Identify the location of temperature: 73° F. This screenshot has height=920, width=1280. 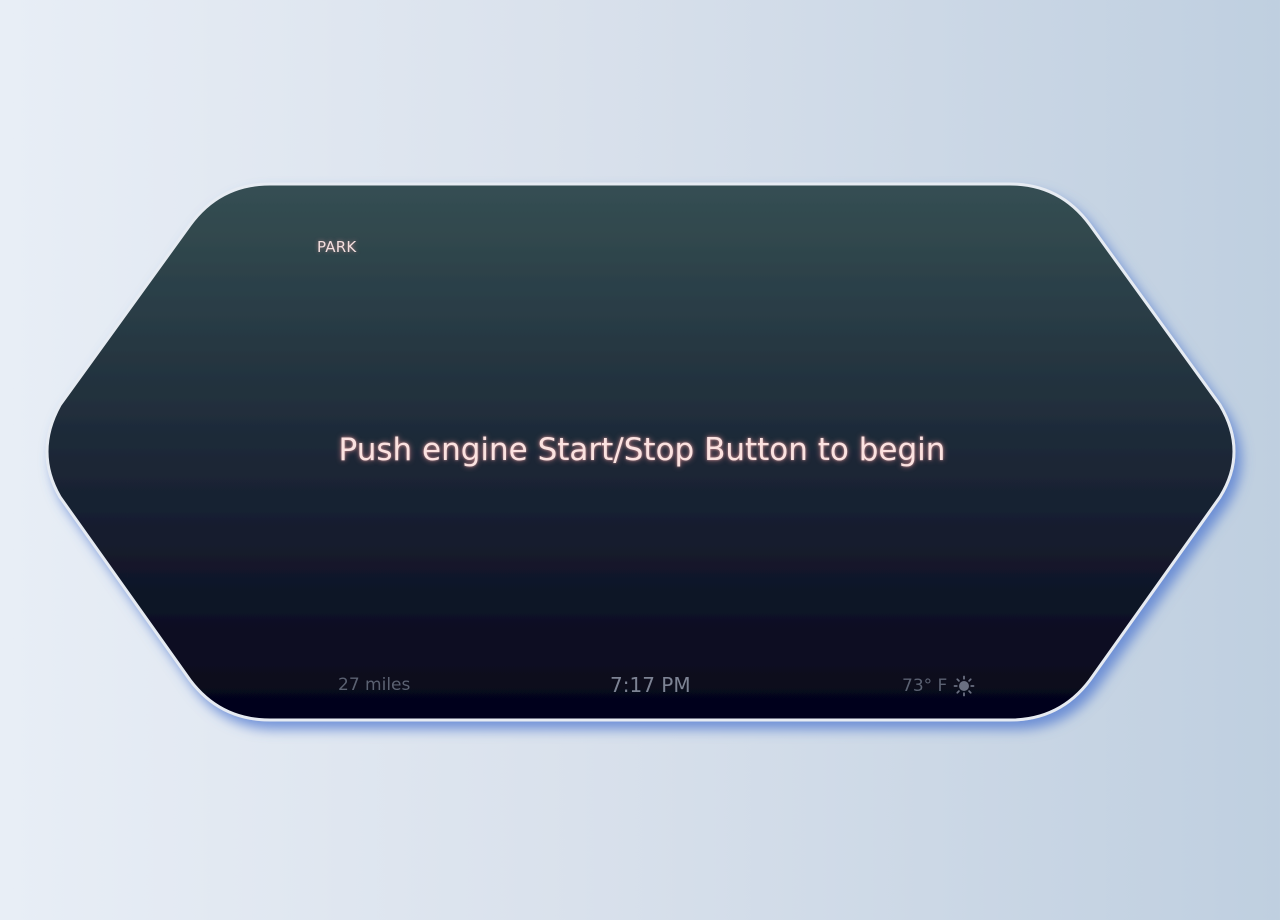
(925, 686).